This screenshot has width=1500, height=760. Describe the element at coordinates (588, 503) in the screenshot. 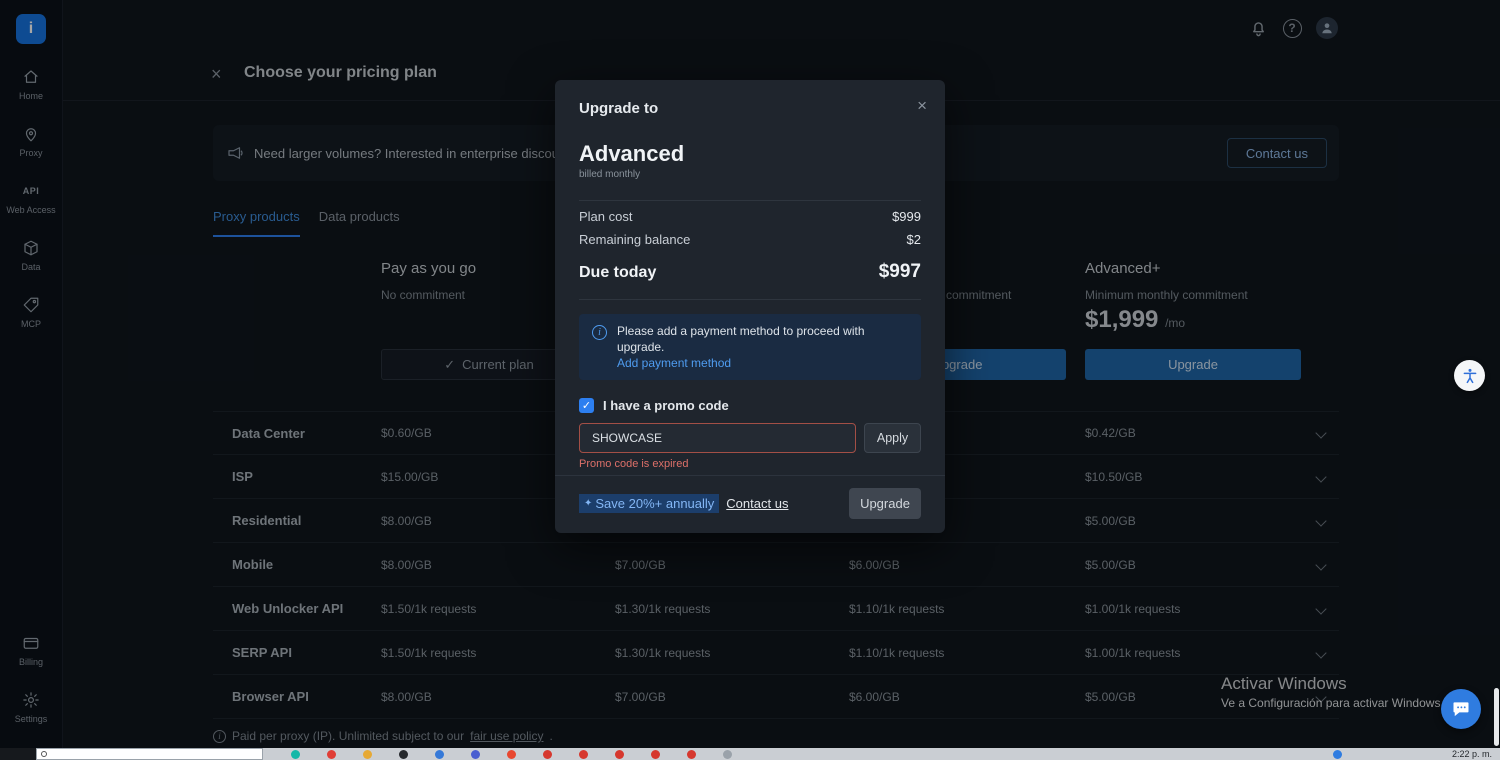

I see `sparkle-icon: ✦` at that location.